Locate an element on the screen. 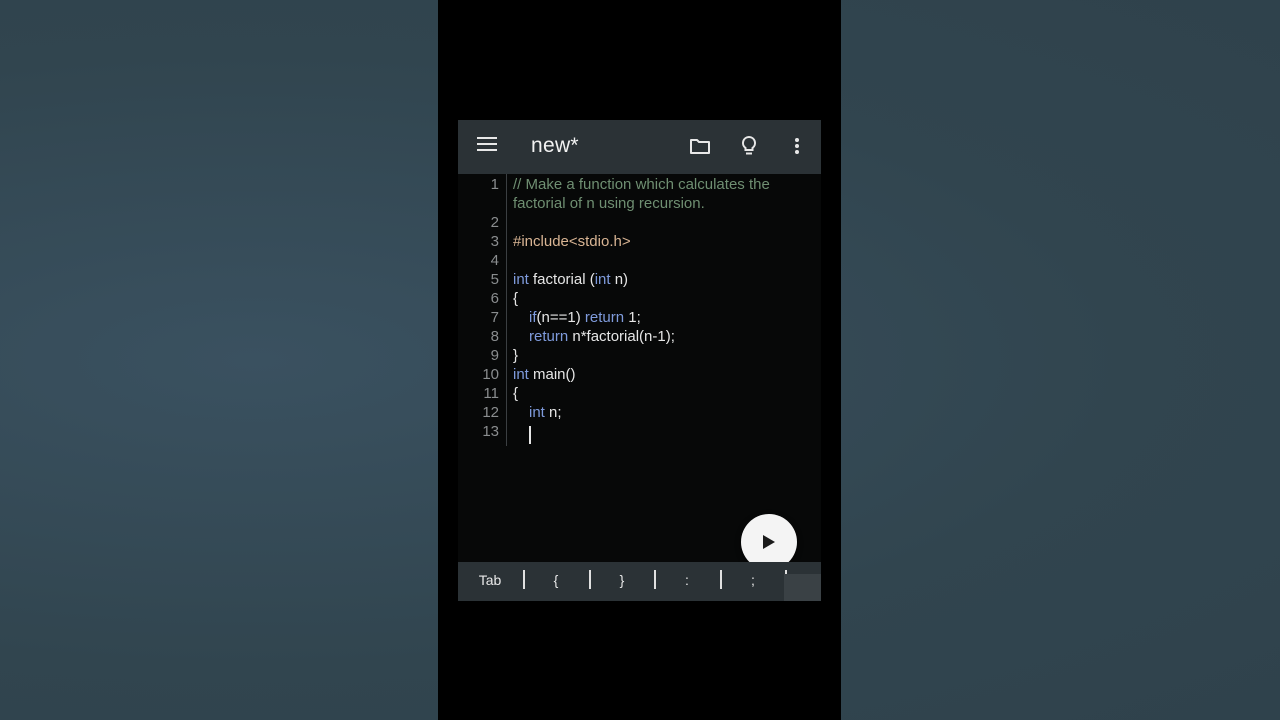  code-line-comment: // Make a function which calculates the is located at coordinates (641, 184).